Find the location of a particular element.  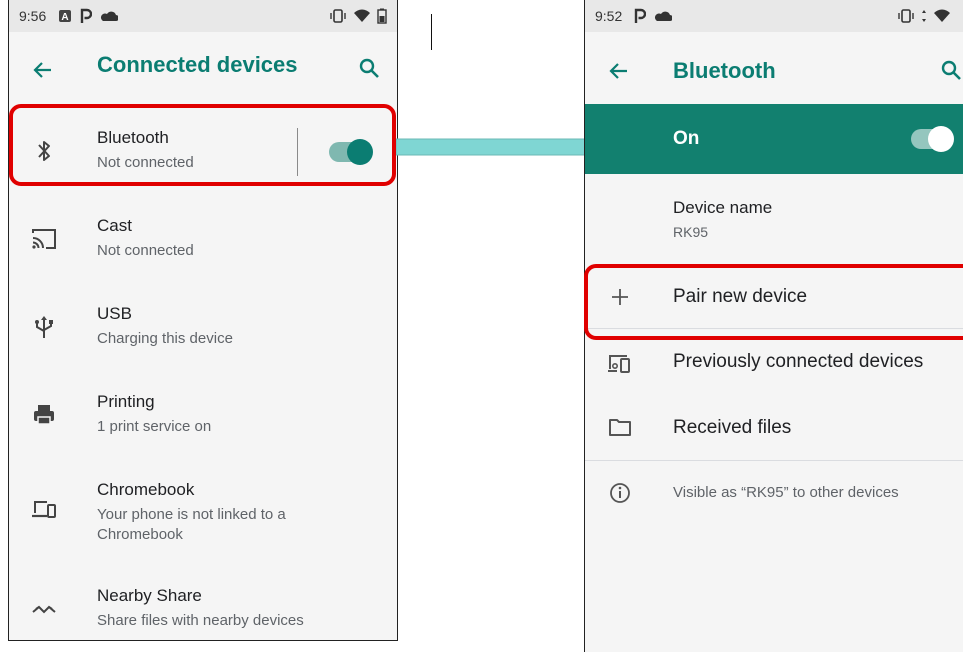

divider is located at coordinates (774, 460).